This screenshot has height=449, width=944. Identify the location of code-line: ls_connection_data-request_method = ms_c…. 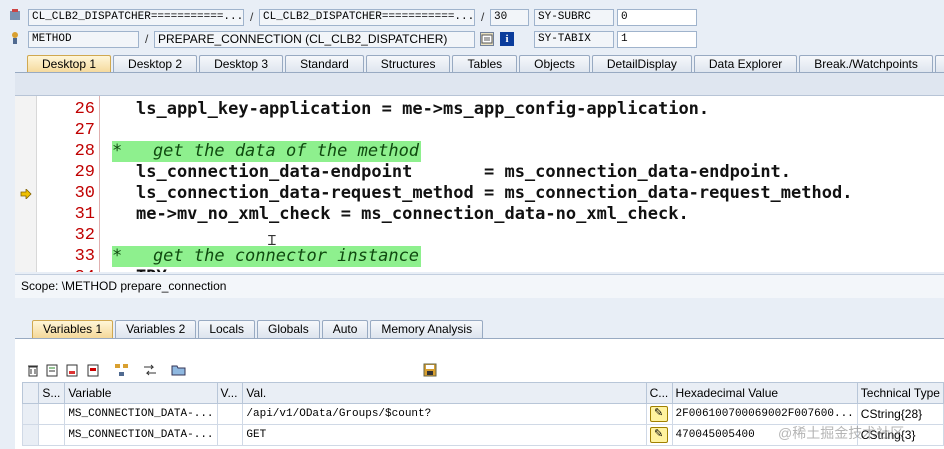
(494, 193).